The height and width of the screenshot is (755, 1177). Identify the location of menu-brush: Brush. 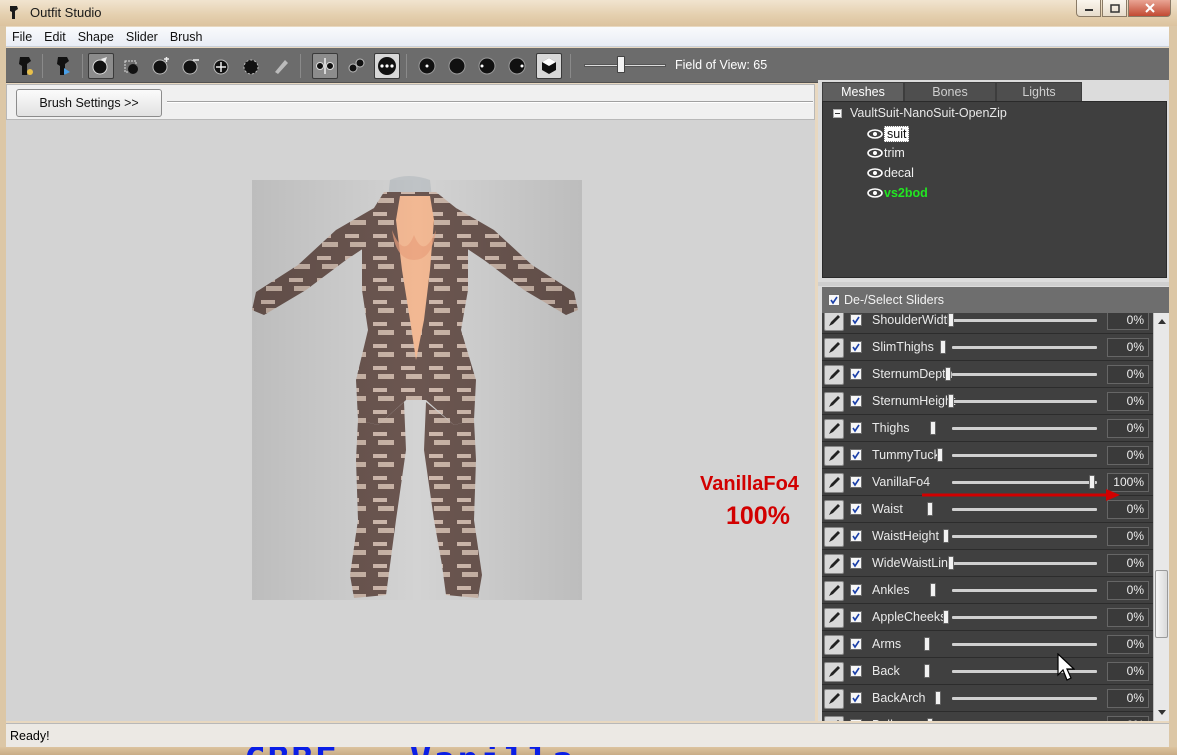
(186, 37).